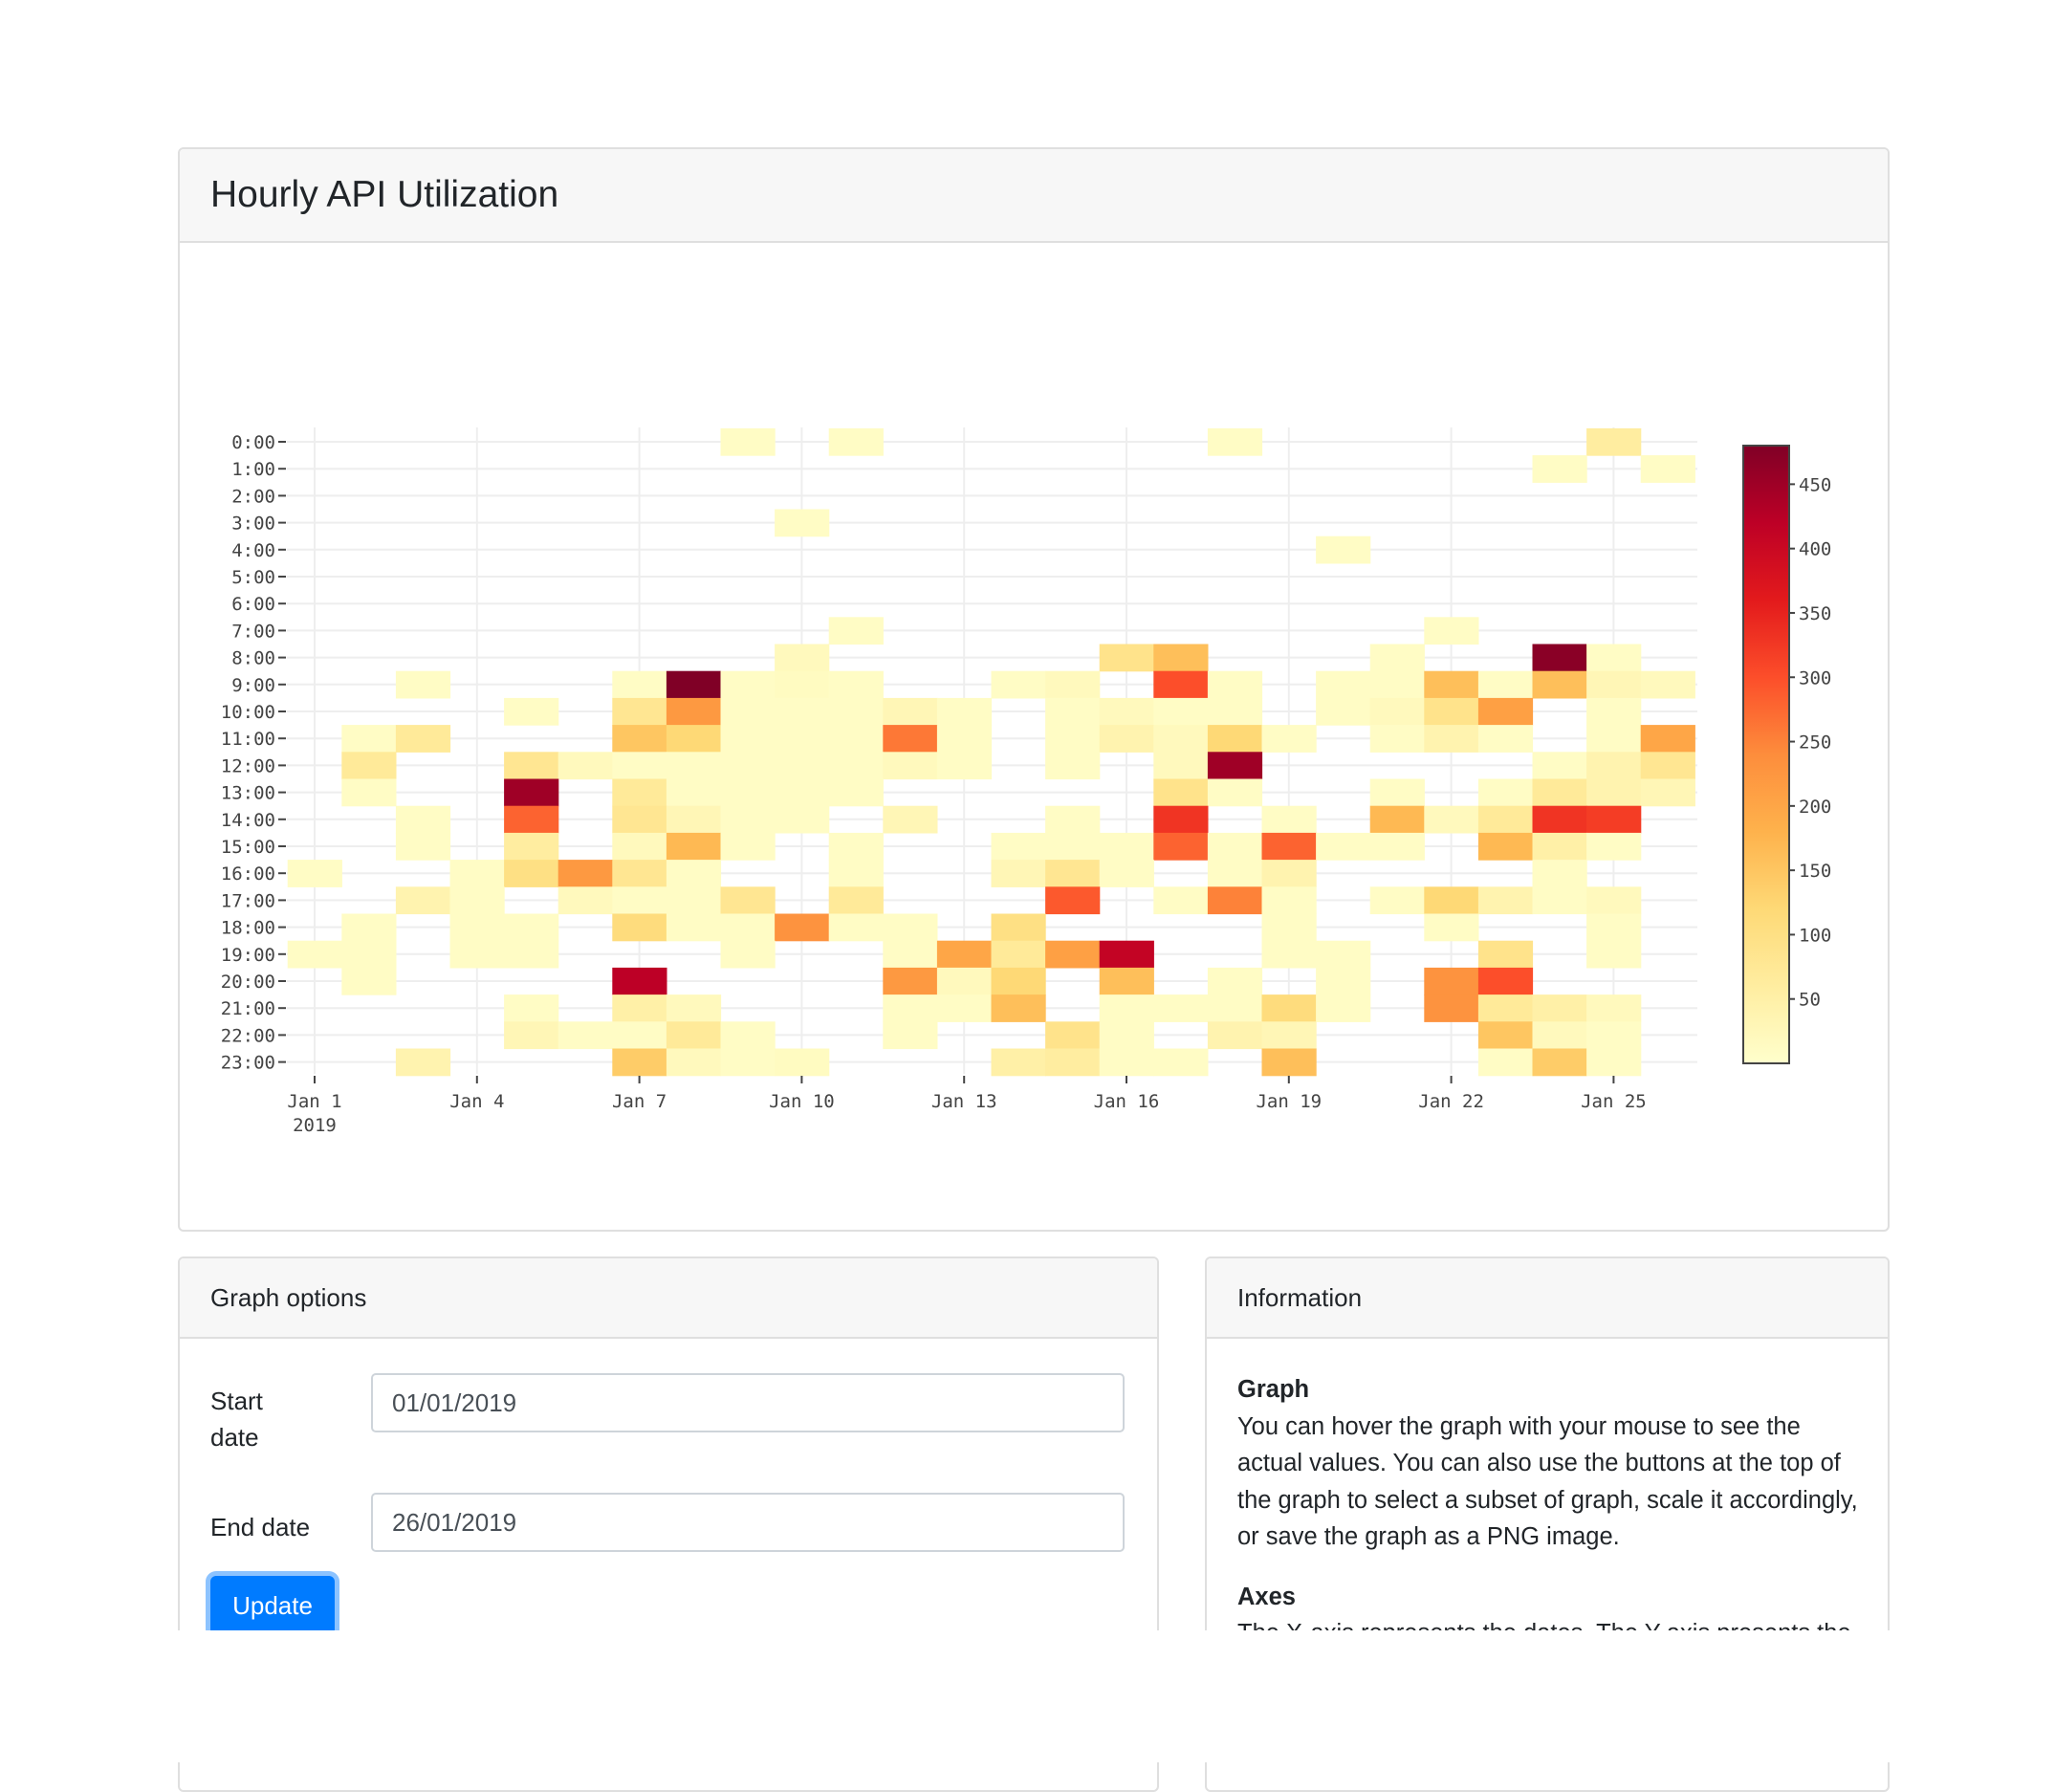 The image size is (2055, 1792). I want to click on end-date-input: 26/01/2019, so click(748, 1522).